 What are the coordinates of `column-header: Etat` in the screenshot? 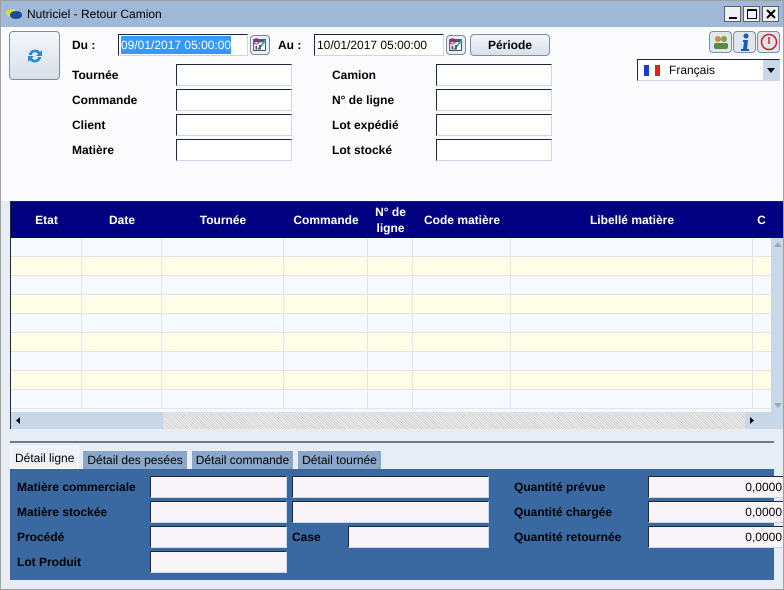 It's located at (46, 220).